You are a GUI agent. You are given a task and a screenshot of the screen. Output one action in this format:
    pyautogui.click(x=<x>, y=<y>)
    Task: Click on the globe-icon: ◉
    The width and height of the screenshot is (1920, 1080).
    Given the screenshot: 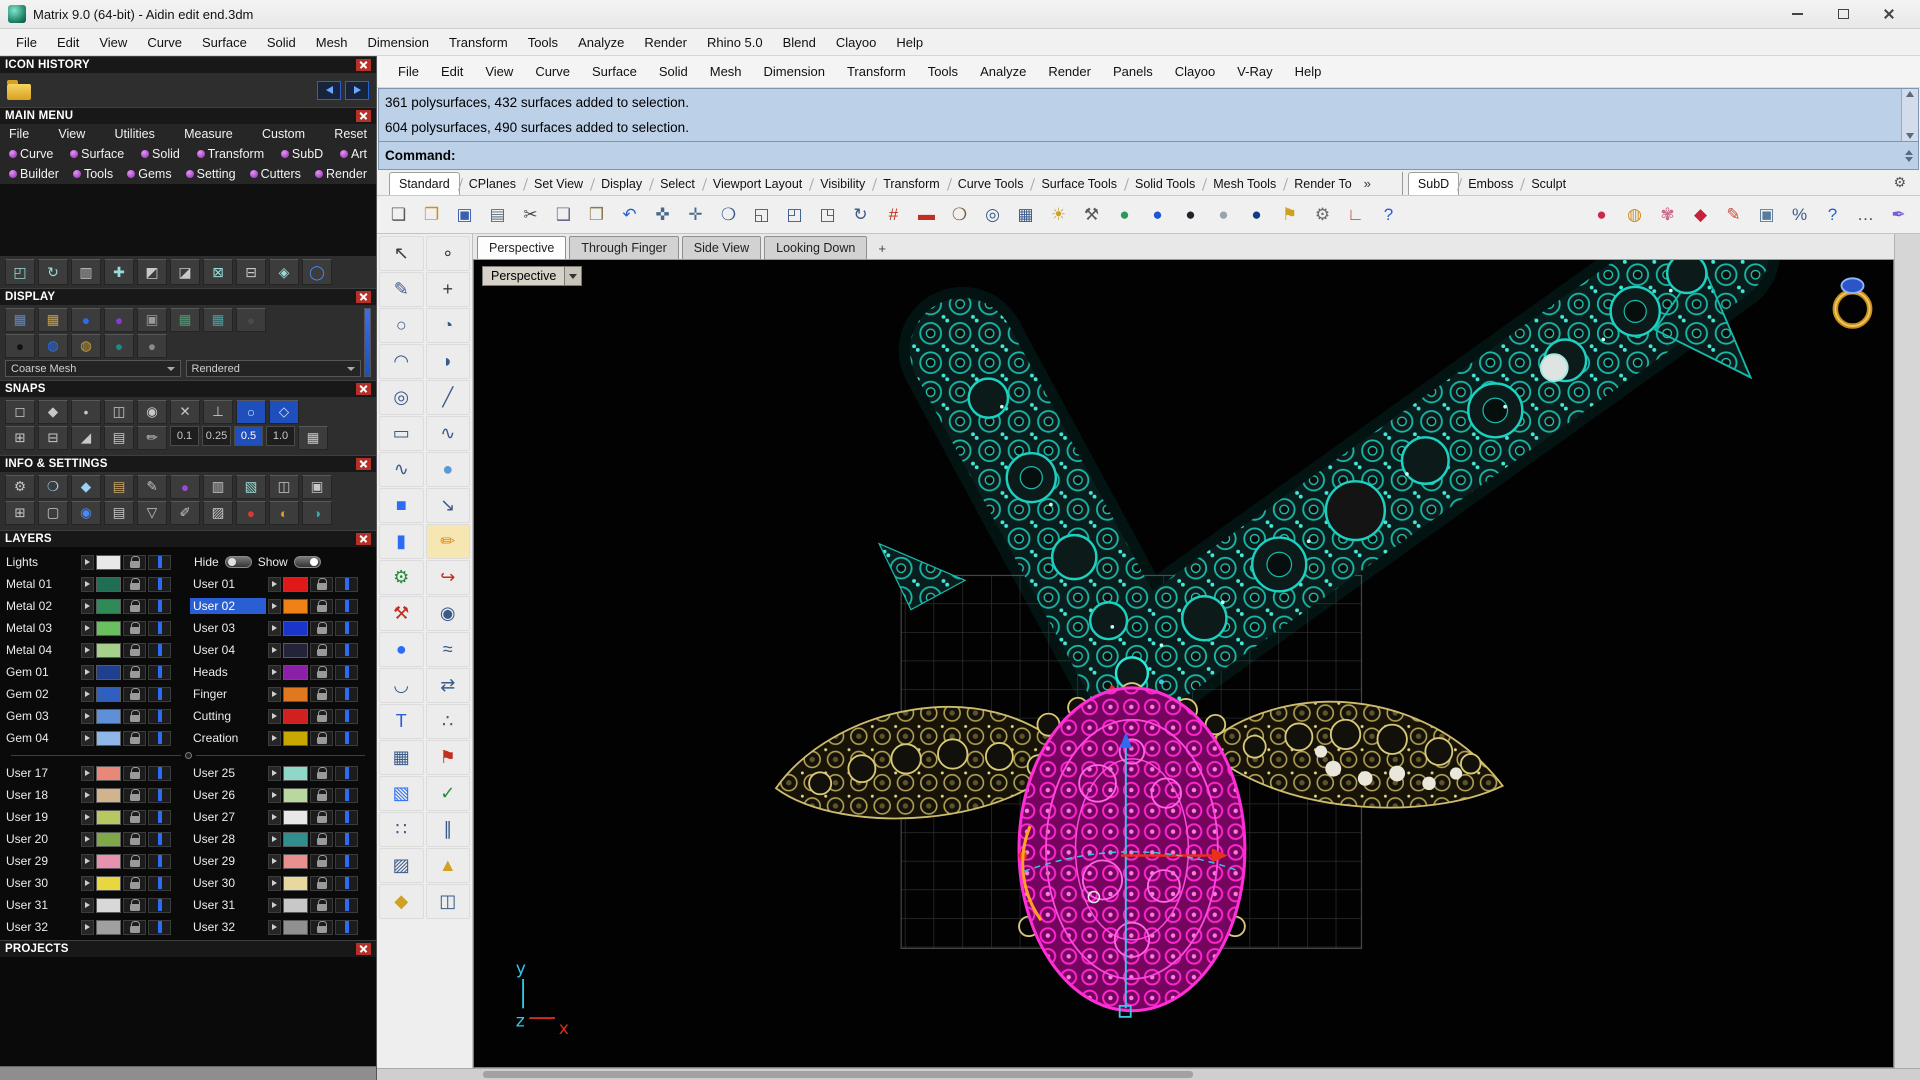 What is the action you would take?
    pyautogui.click(x=86, y=513)
    